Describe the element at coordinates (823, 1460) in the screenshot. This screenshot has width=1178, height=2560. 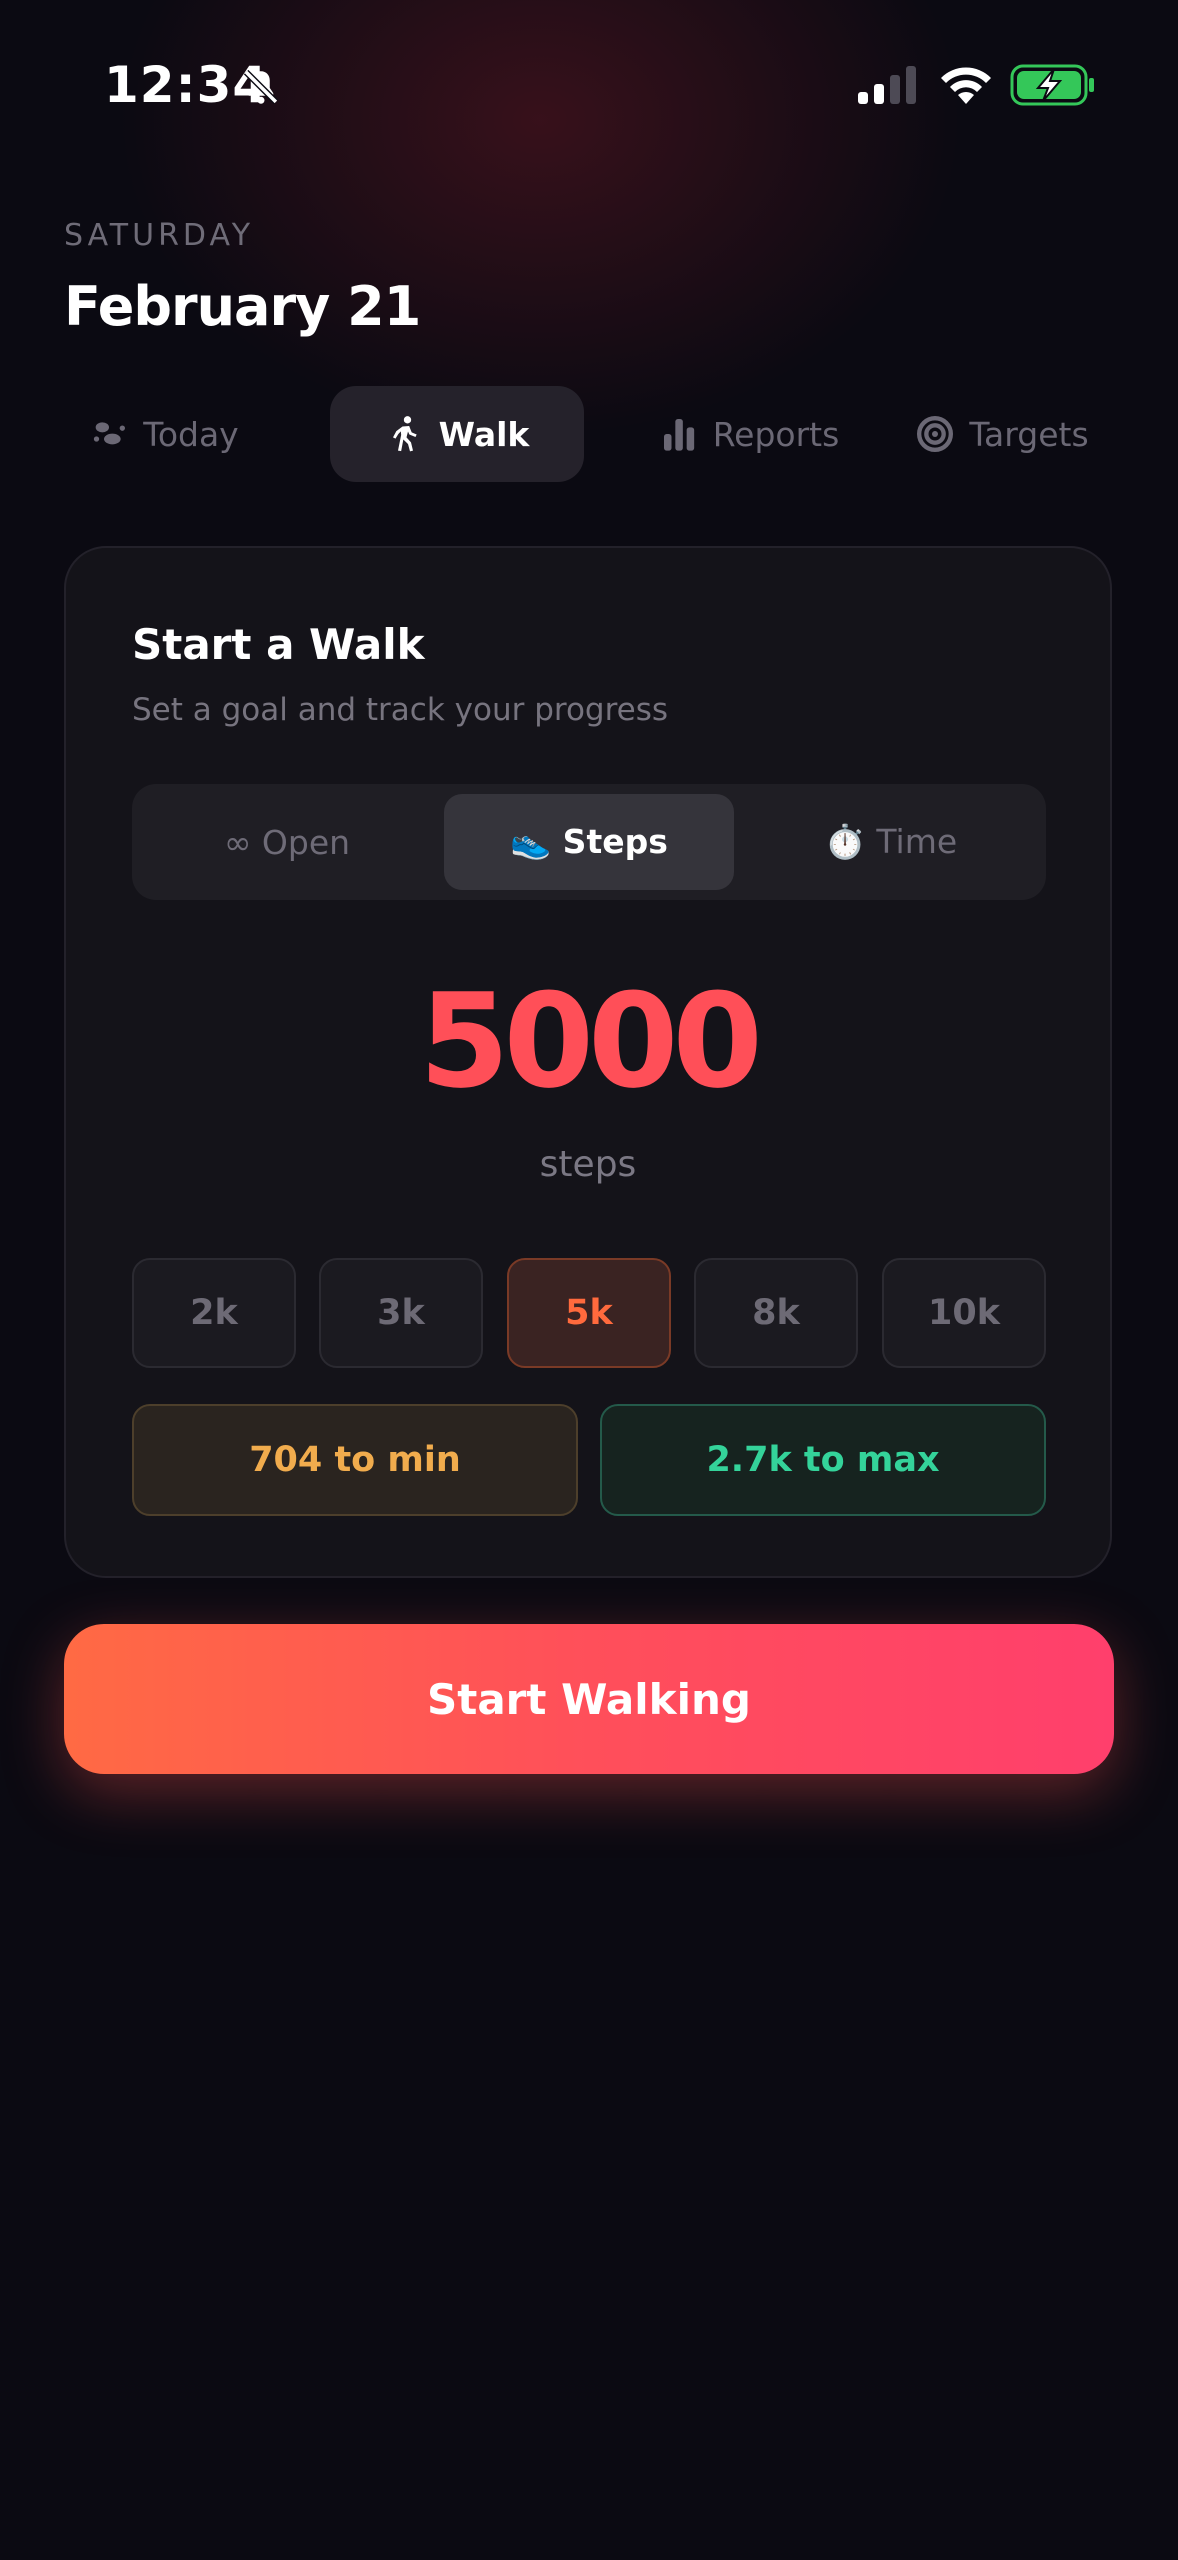
I see `to-max-badge: 2.7k to max` at that location.